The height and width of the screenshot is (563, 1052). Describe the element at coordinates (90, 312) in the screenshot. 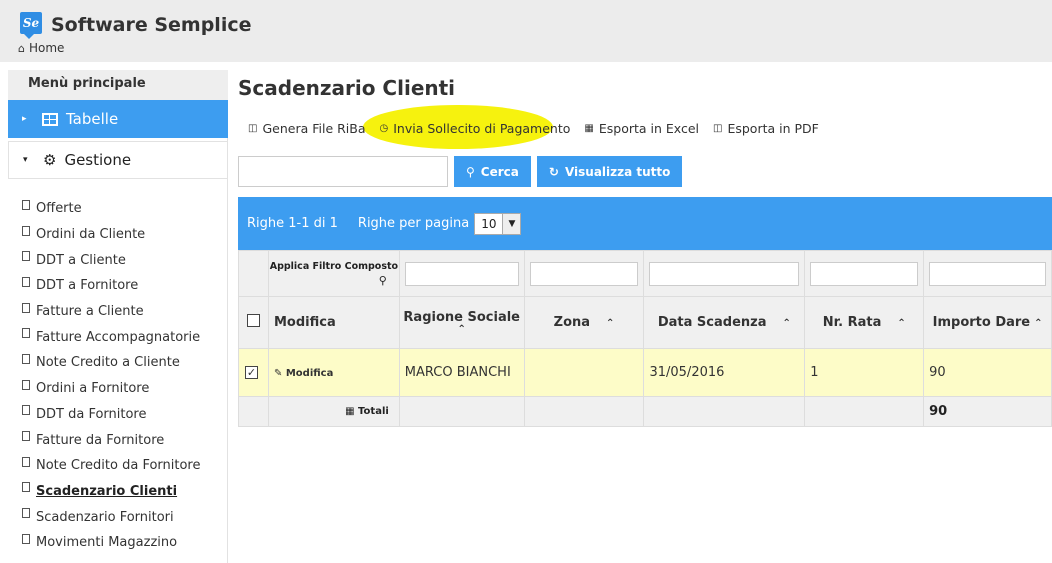

I see `sidebar-item-label: Fatture a Cliente` at that location.